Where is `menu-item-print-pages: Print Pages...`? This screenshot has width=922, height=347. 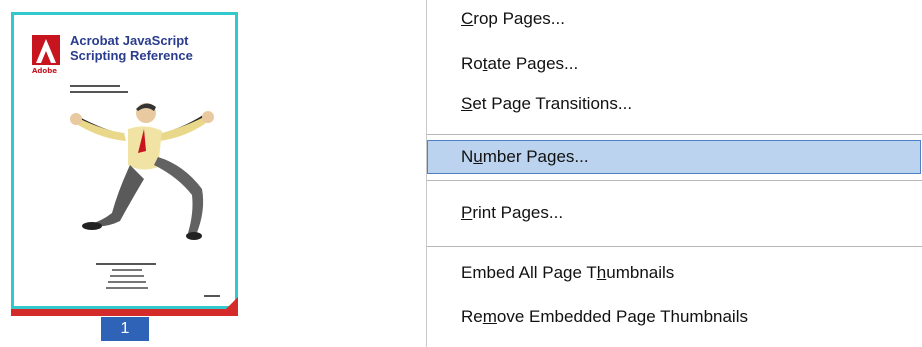
menu-item-print-pages: Print Pages... is located at coordinates (674, 213).